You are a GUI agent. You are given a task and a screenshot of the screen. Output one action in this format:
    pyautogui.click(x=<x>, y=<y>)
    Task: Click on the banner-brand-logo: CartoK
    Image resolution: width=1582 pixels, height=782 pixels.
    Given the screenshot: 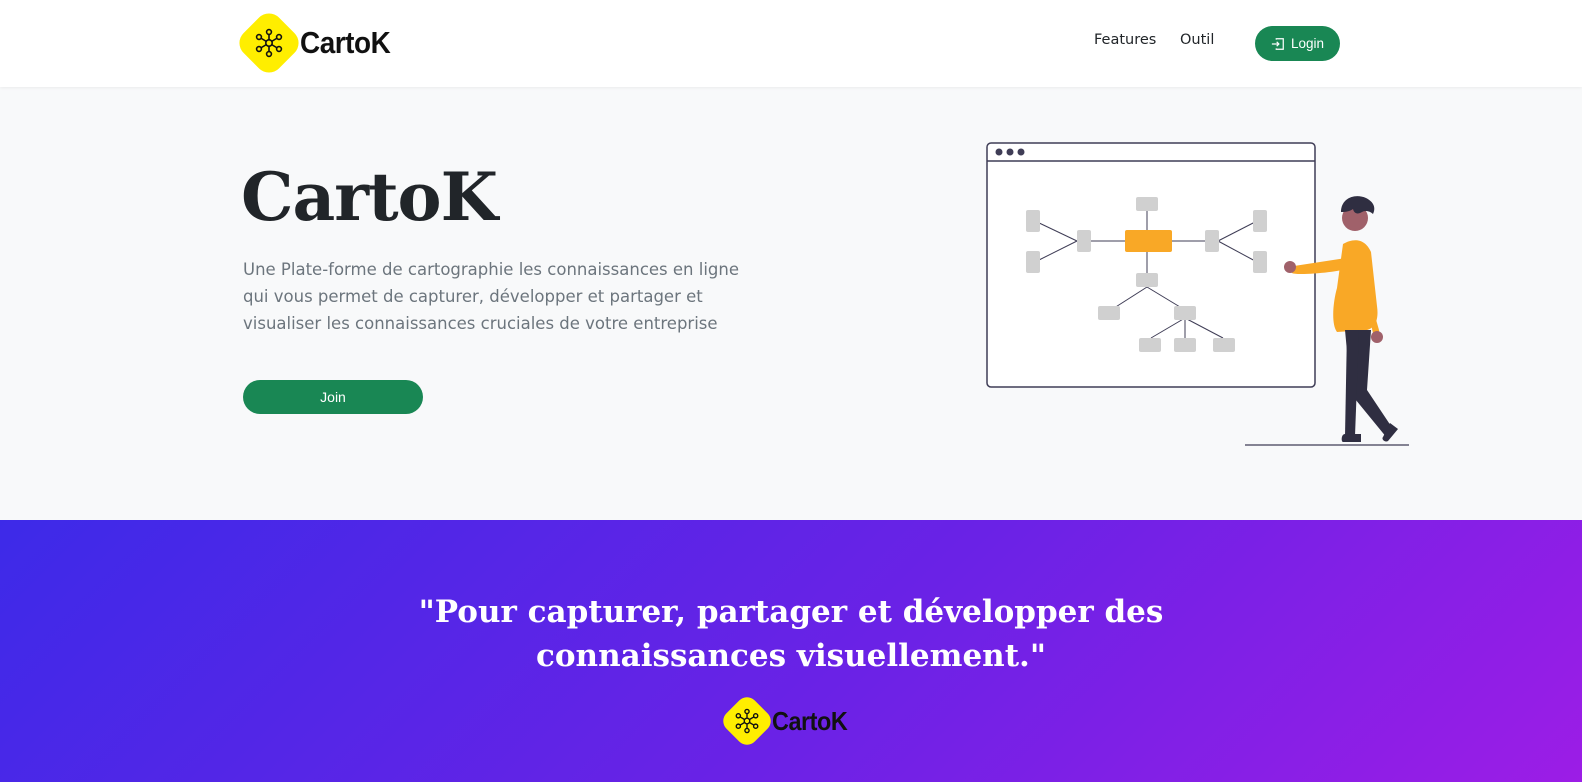 What is the action you would take?
    pyautogui.click(x=787, y=721)
    